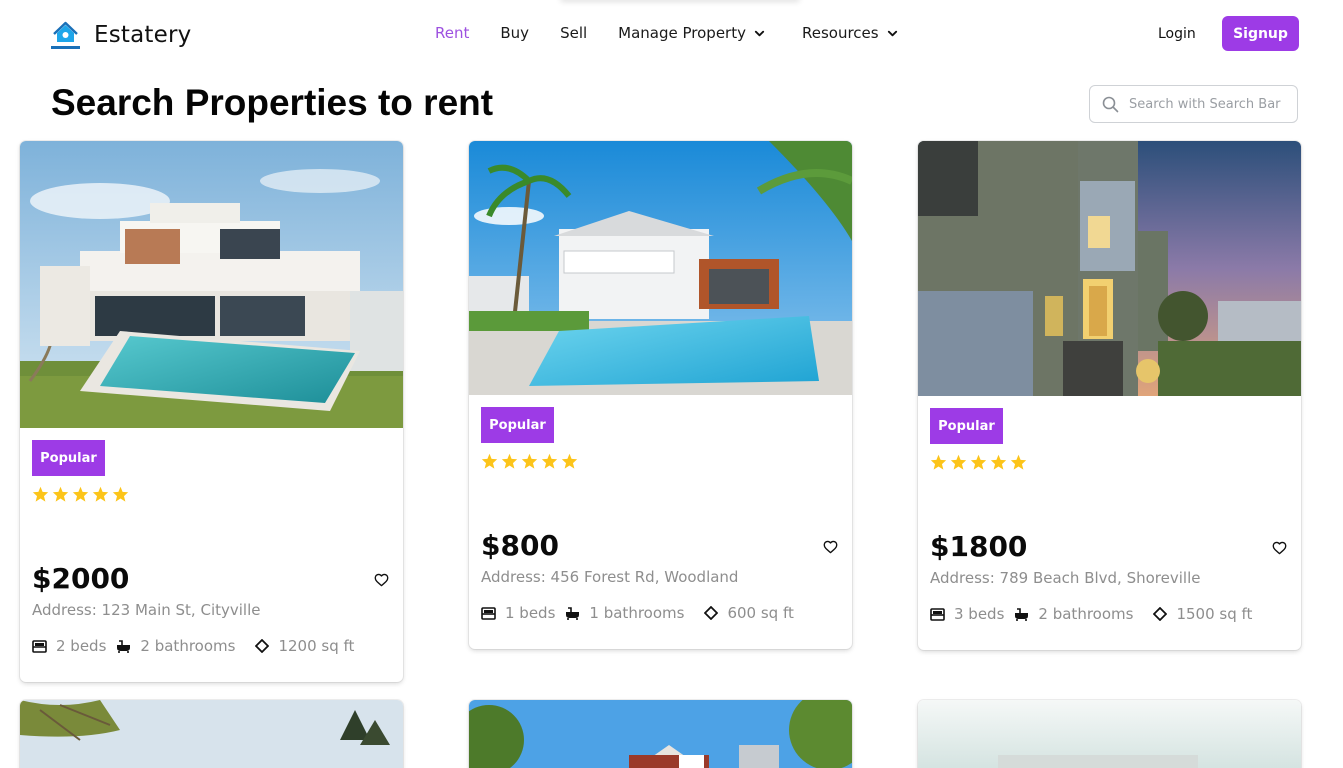 Image resolution: width=1343 pixels, height=768 pixels. Describe the element at coordinates (81, 578) in the screenshot. I see `property-price: $2000` at that location.